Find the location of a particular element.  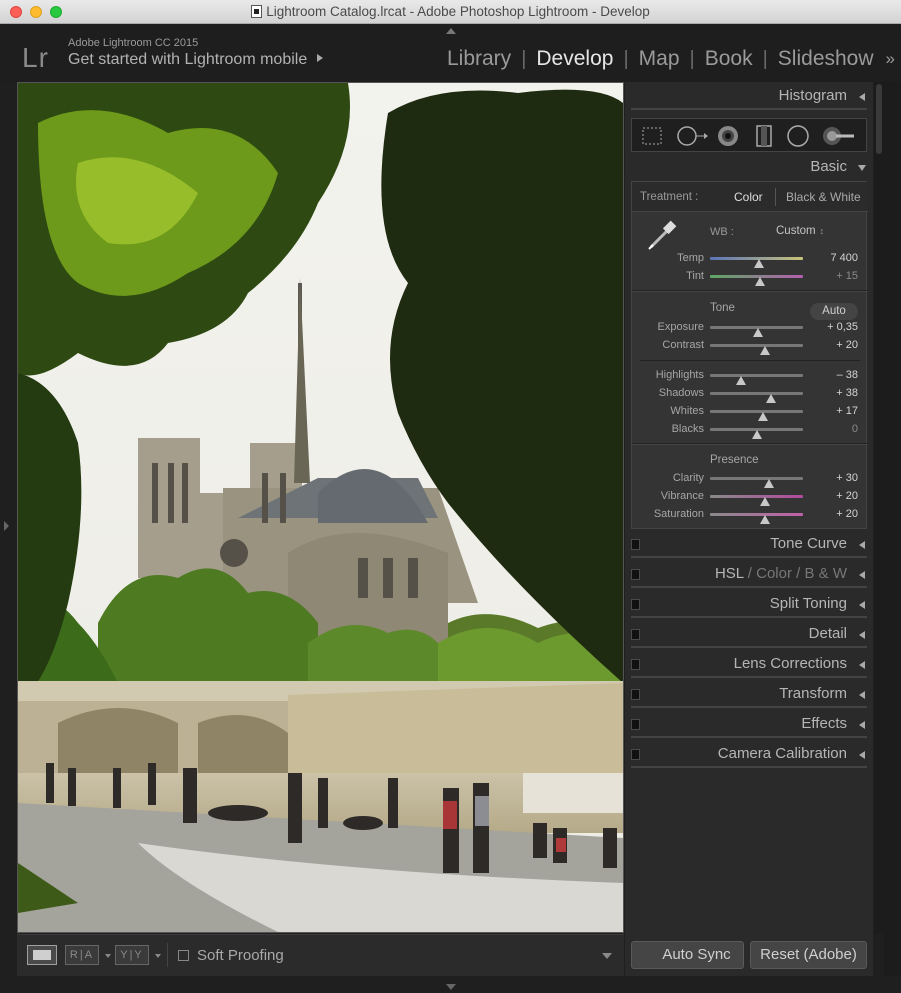

panel-transform: Transform is located at coordinates (749, 694).